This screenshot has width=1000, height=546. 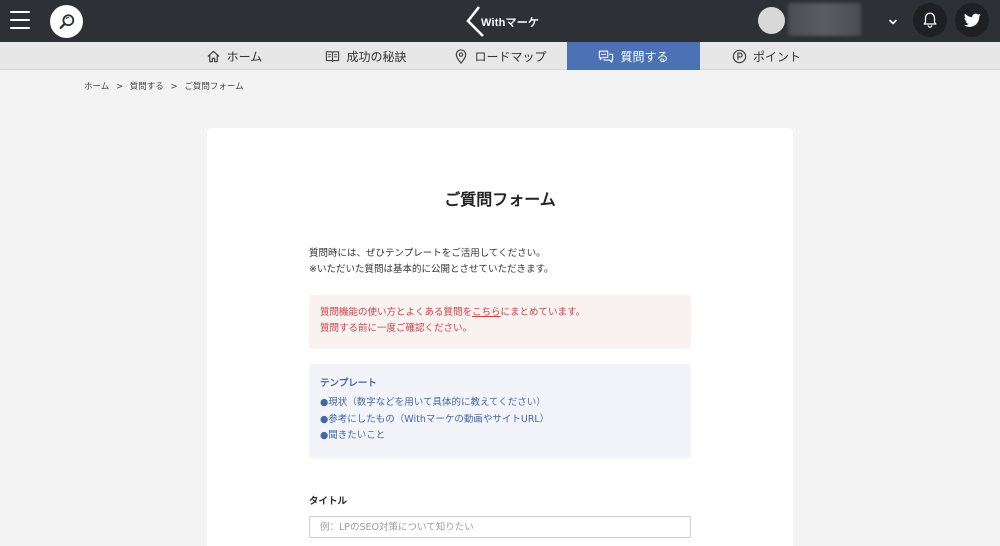 I want to click on notice-text-pre: 質問機能の使い方とよくある質問を, so click(x=396, y=312).